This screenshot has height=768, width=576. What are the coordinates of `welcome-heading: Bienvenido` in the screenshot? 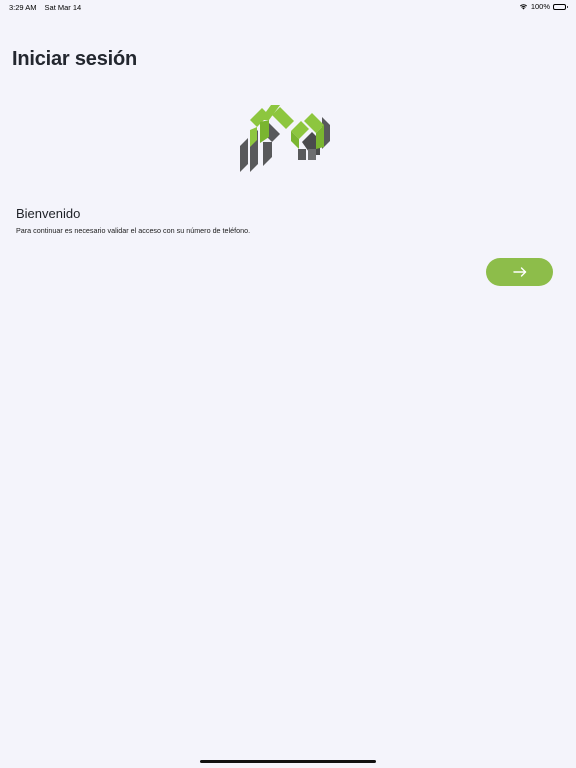 It's located at (48, 213).